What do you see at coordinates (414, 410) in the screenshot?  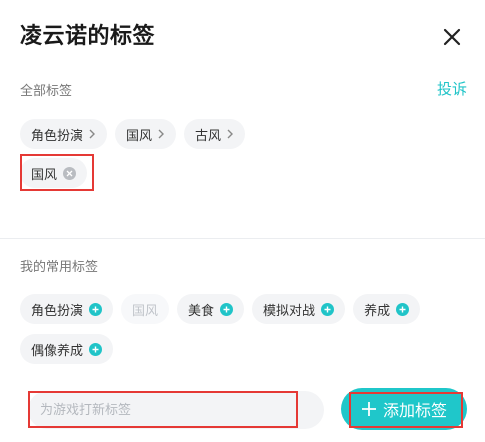 I see `add-tag-button-label: 添加标签` at bounding box center [414, 410].